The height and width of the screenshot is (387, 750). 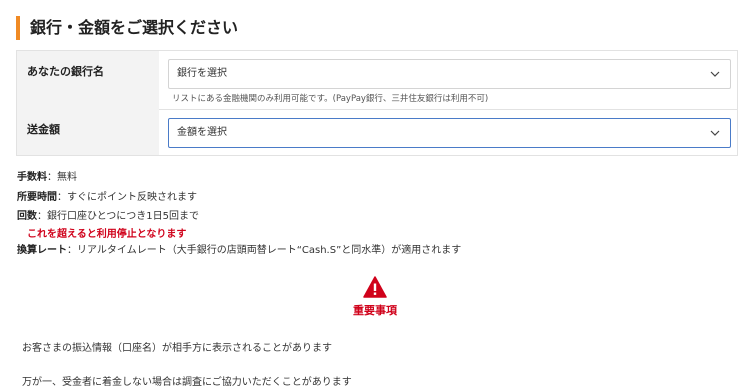 What do you see at coordinates (27, 216) in the screenshot?
I see `count-label: 回数` at bounding box center [27, 216].